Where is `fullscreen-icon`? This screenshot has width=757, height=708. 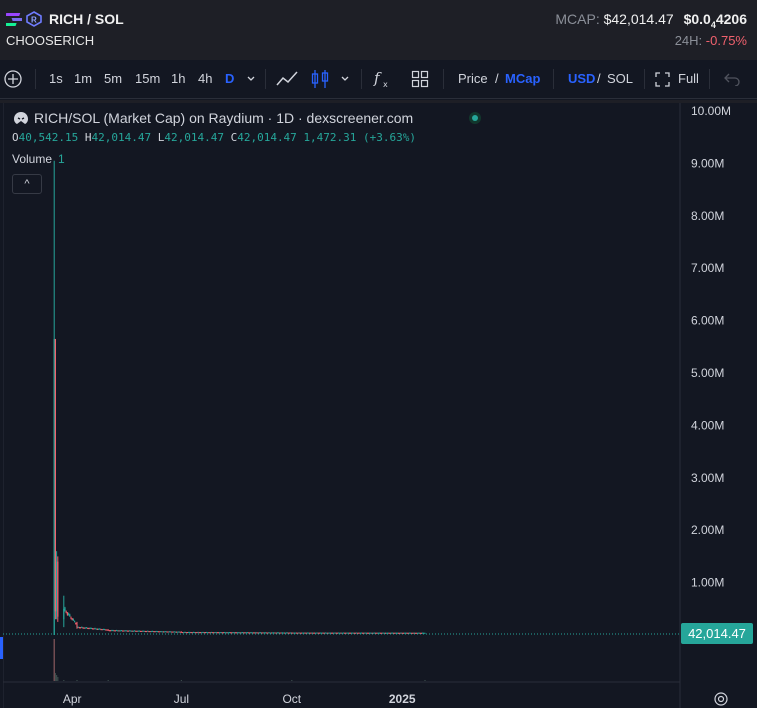
fullscreen-icon is located at coordinates (662, 79).